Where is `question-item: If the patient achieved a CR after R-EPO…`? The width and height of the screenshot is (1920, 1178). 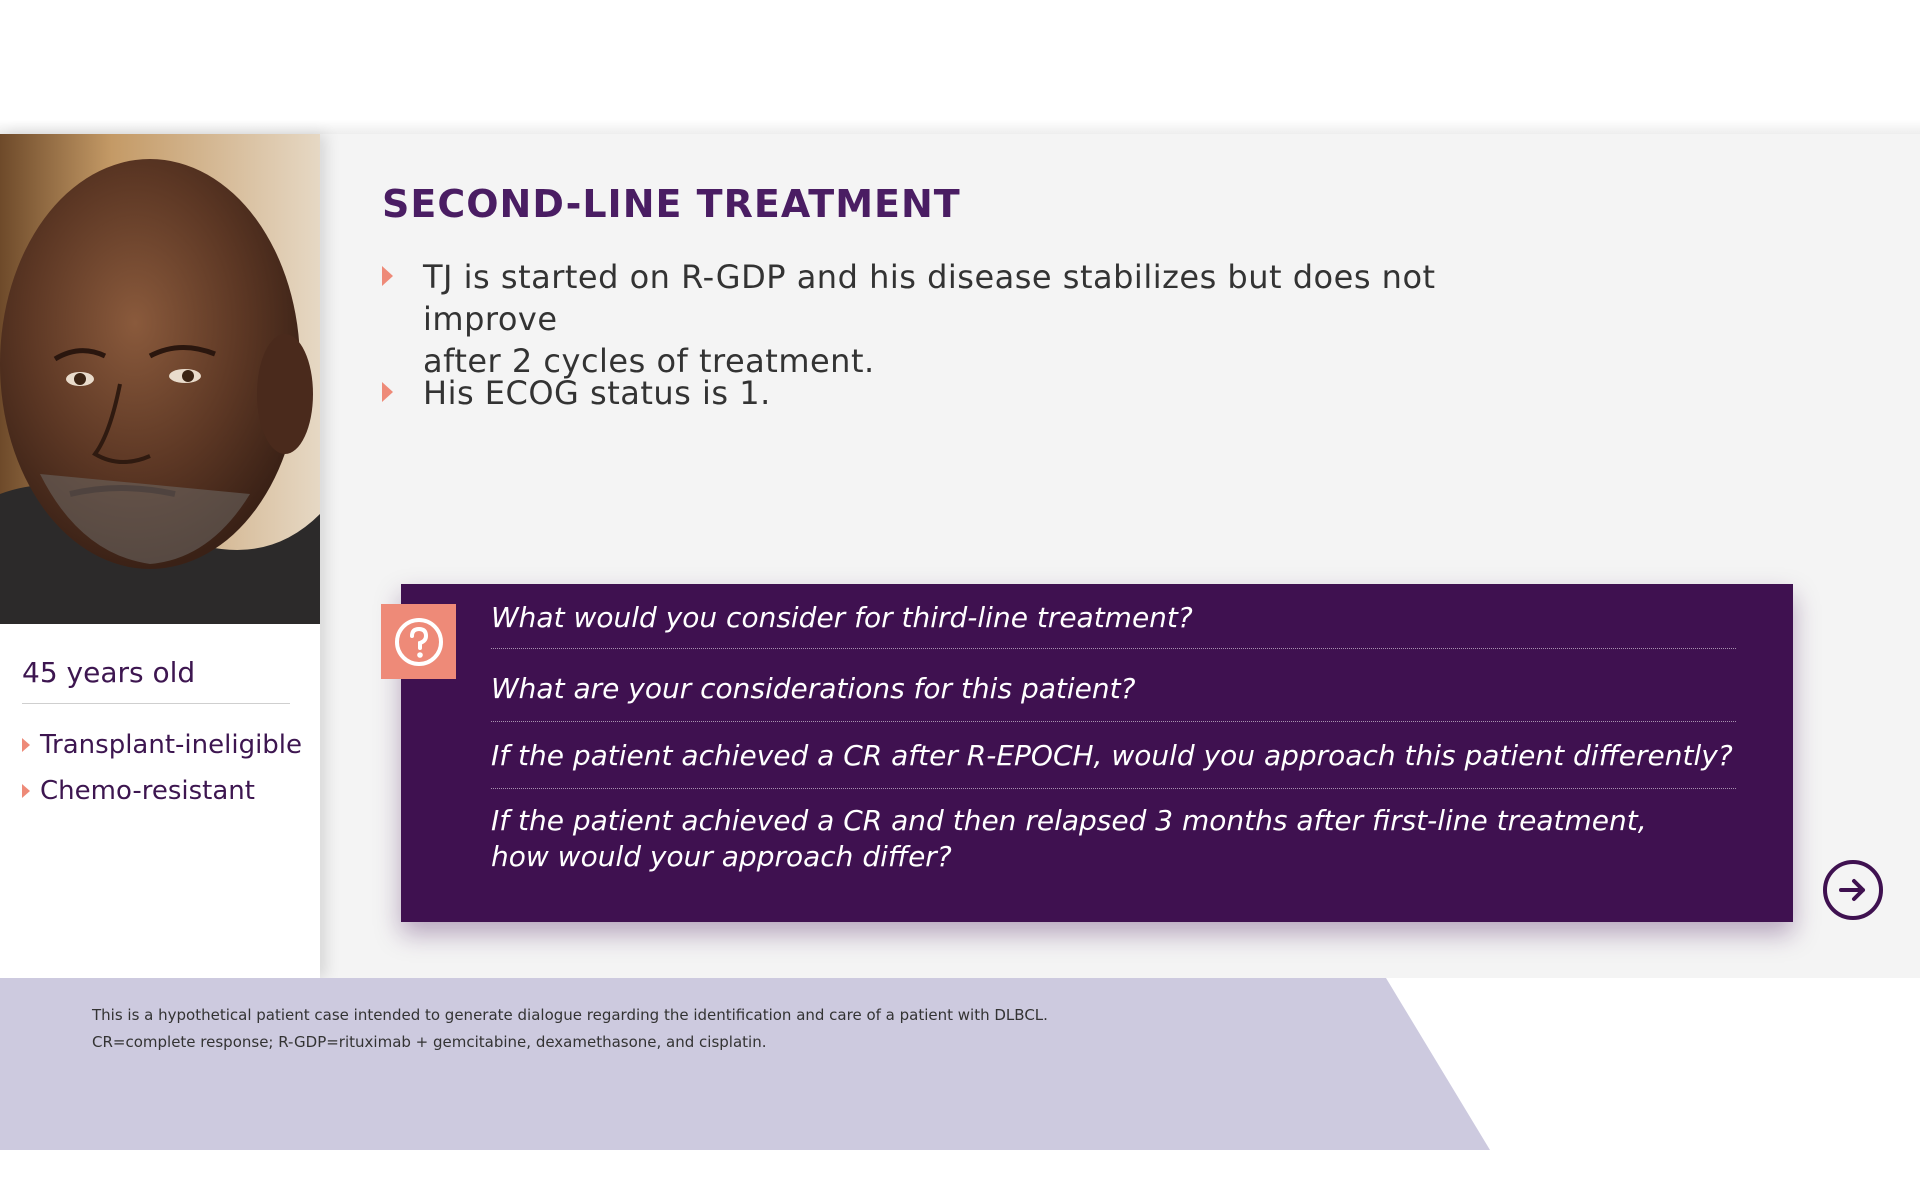 question-item: If the patient achieved a CR after R-EPO… is located at coordinates (1113, 755).